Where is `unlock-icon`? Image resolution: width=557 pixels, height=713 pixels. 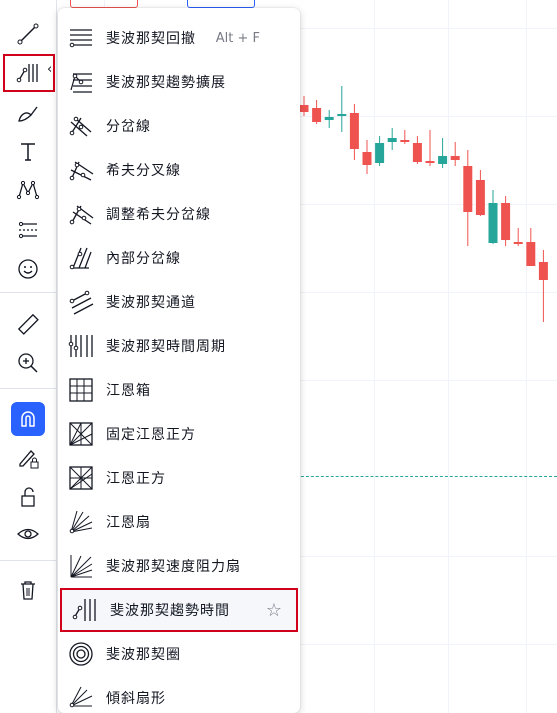 unlock-icon is located at coordinates (28, 497).